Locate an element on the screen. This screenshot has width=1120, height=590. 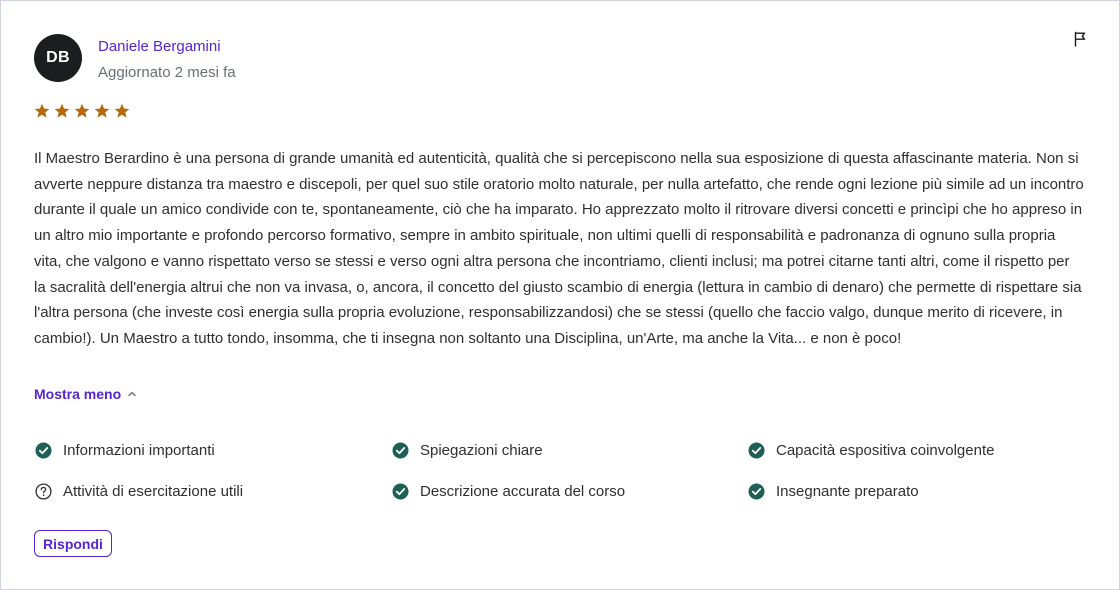
attribute-item: Capacità espositiva coinvolgente is located at coordinates (871, 450).